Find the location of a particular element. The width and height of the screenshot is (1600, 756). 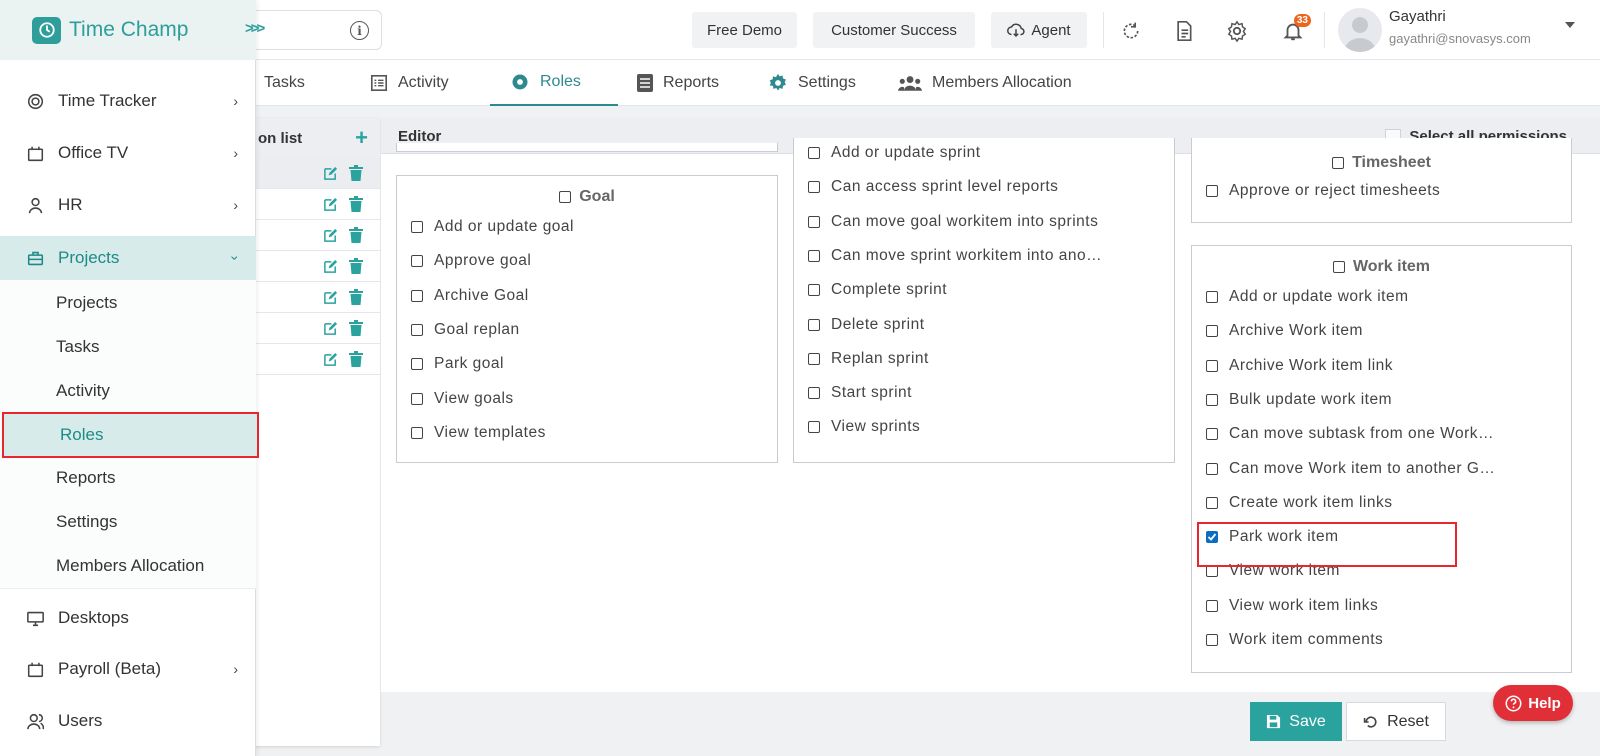

sidebar-item-desktops: Desktops is located at coordinates (128, 618).